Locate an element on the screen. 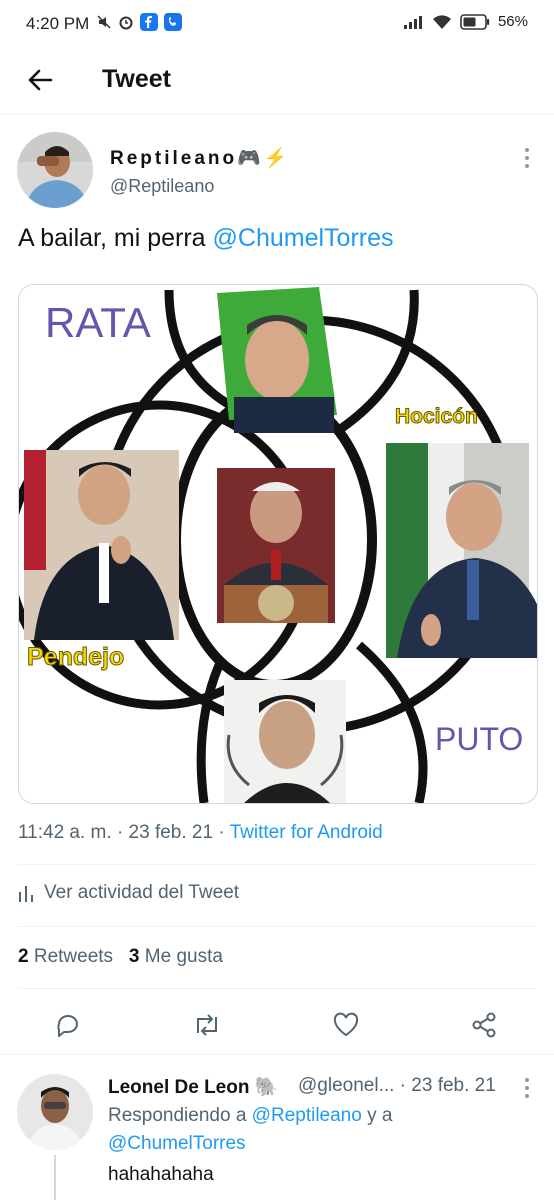 Image resolution: width=554 pixels, height=1200 pixels. meme-label-rata: RATA is located at coordinates (98, 322).